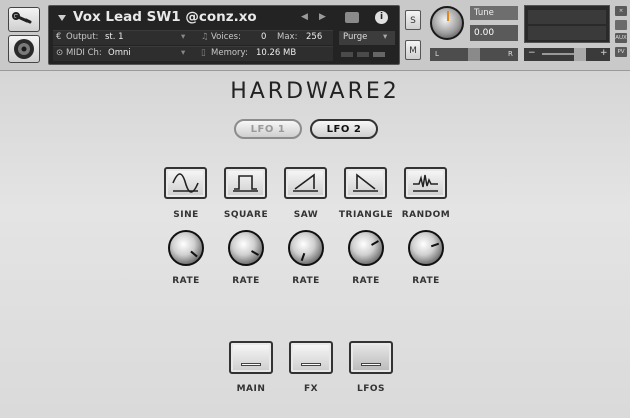 This screenshot has height=418, width=630. I want to click on wrench-icon, so click(22, 18).